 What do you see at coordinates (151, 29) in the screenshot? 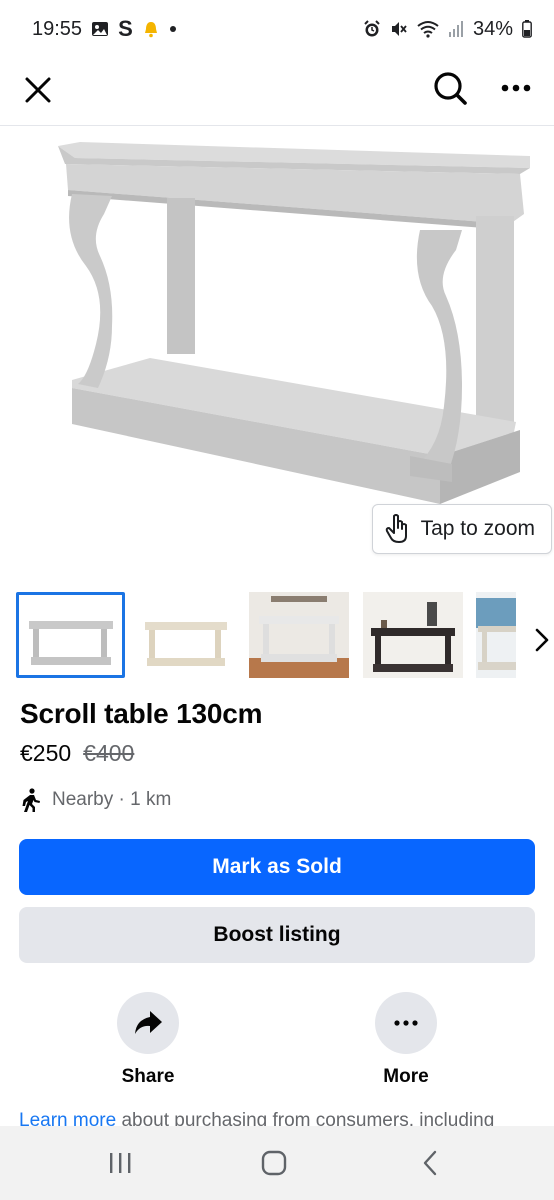
I see `notification-bell-icon` at bounding box center [151, 29].